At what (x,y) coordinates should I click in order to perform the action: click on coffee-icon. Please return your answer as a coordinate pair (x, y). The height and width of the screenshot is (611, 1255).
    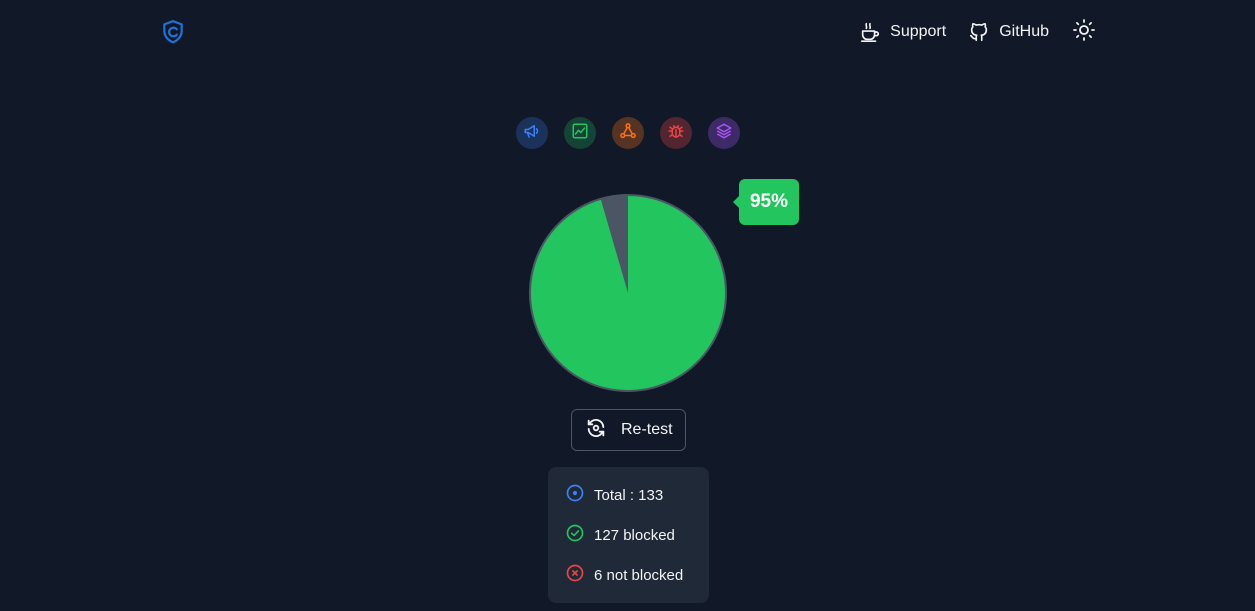
    Looking at the image, I should click on (870, 32).